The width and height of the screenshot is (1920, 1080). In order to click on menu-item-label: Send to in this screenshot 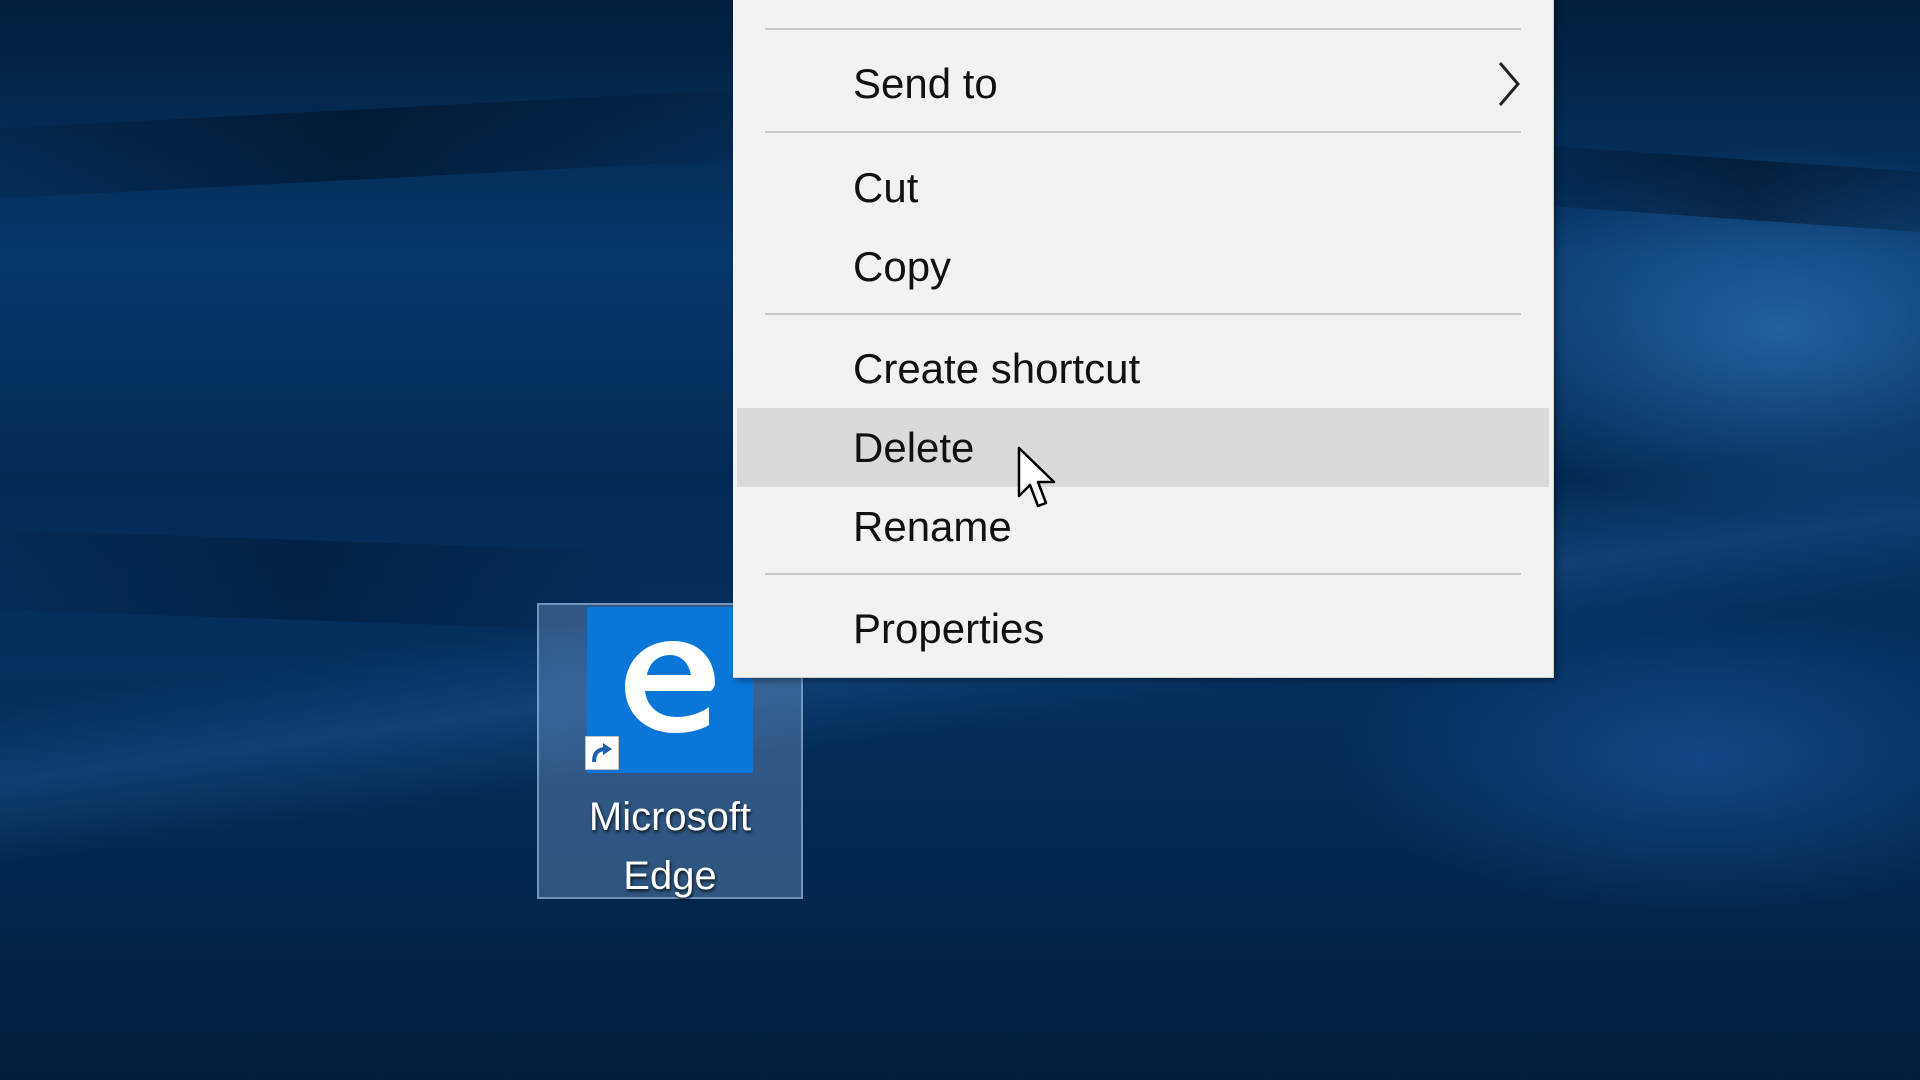, I will do `click(925, 83)`.